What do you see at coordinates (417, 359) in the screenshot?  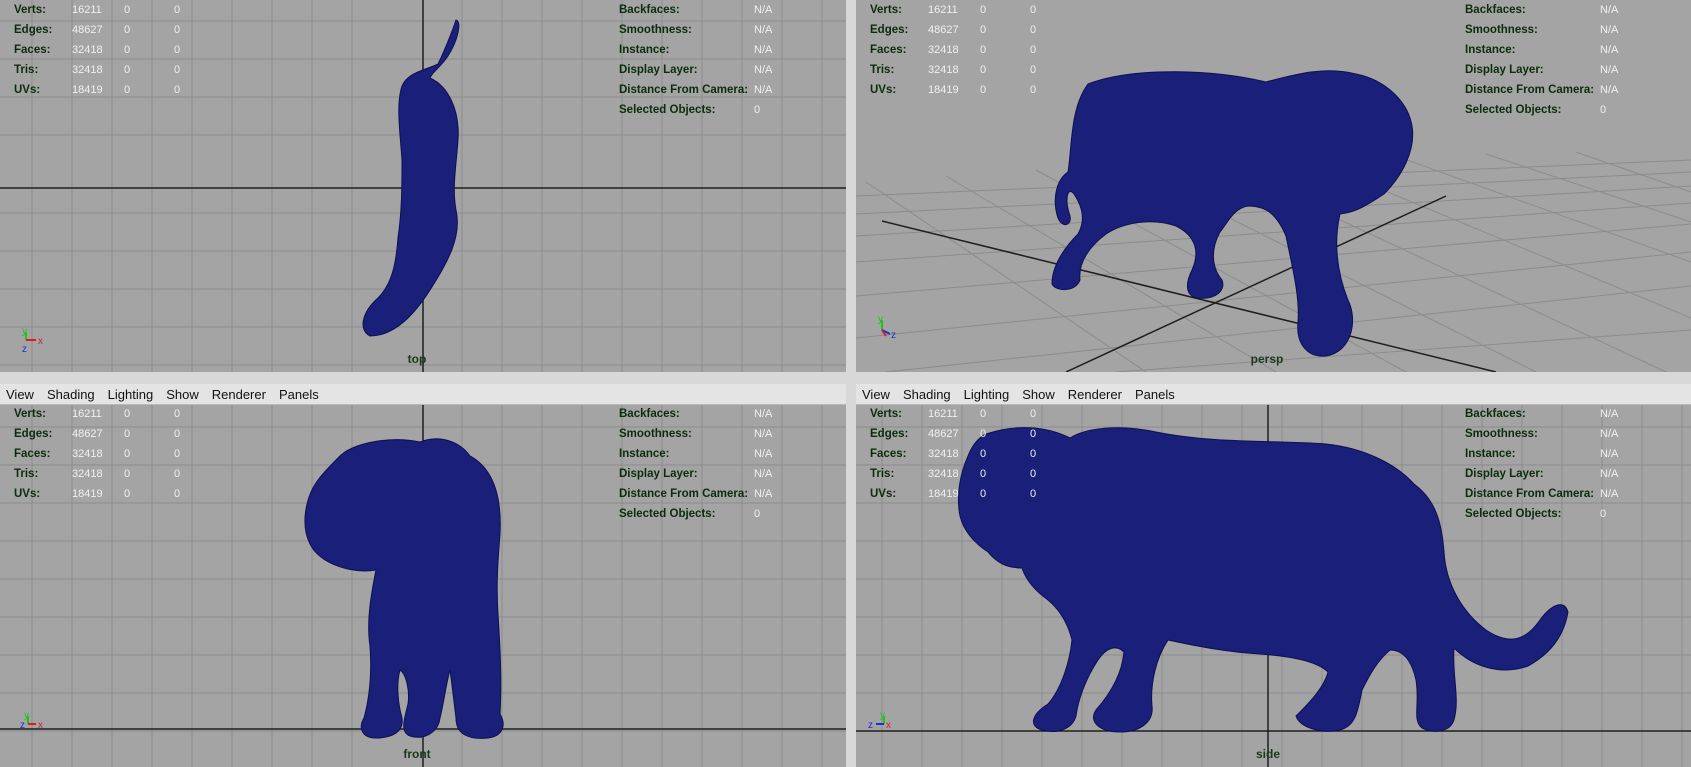 I see `viewport-label-top: top` at bounding box center [417, 359].